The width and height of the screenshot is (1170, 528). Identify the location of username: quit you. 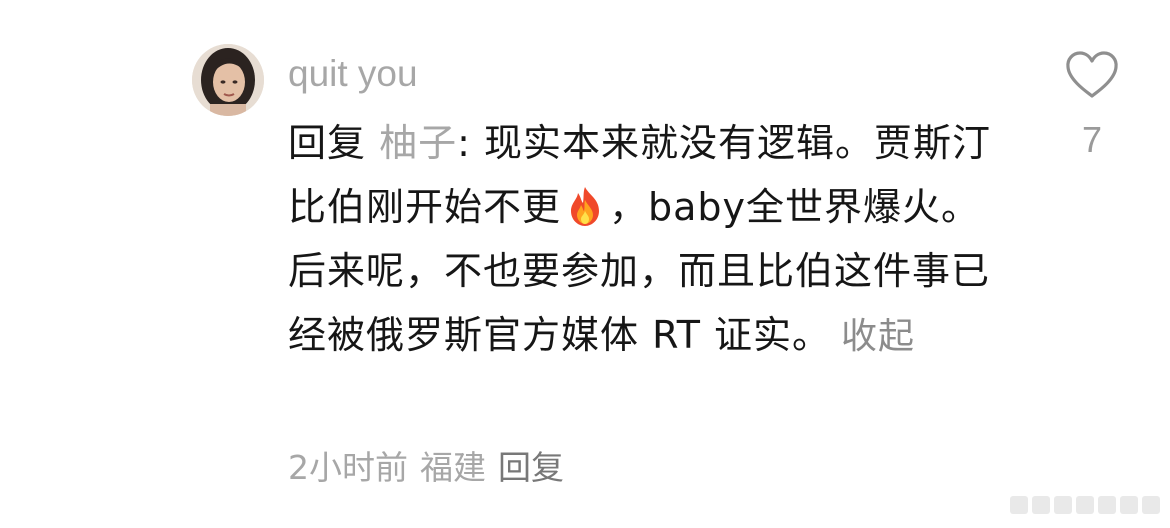
(353, 74).